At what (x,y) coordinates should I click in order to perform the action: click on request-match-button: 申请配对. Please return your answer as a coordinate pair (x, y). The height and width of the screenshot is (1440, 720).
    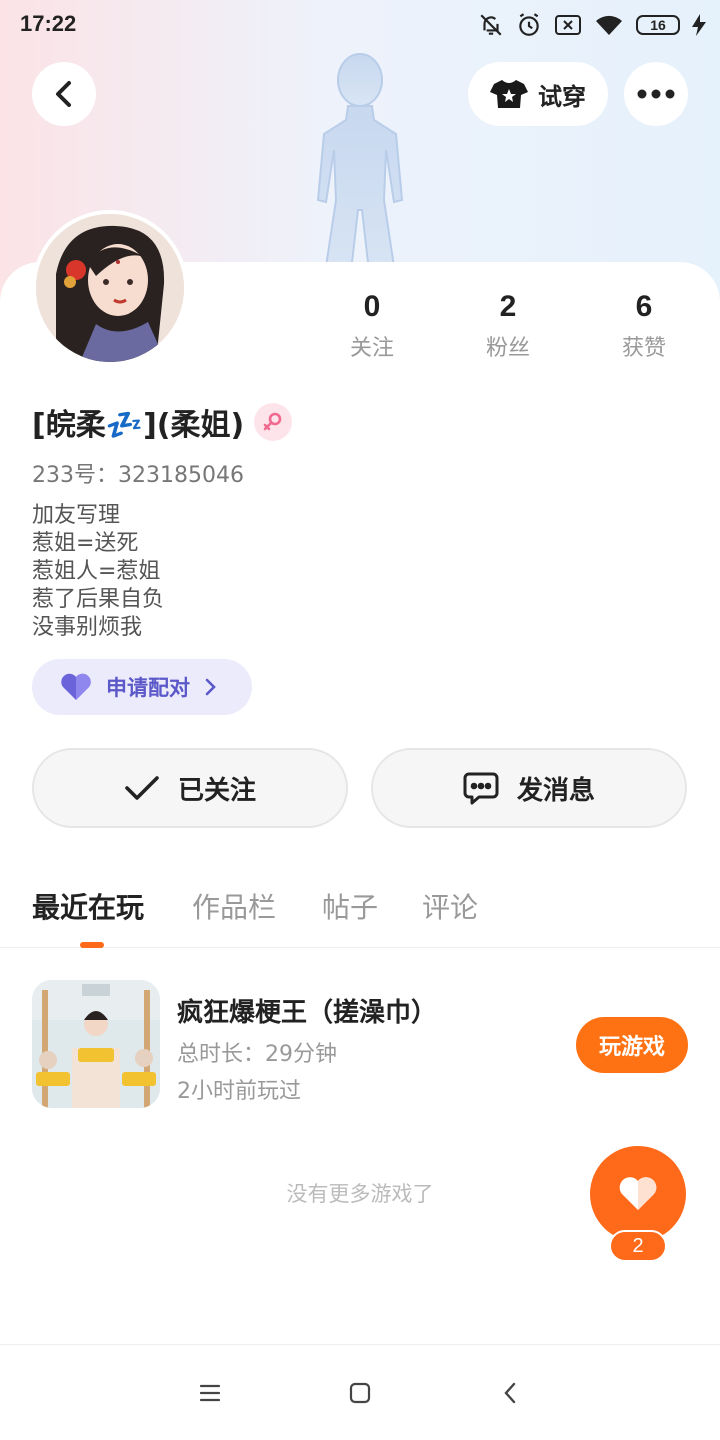
    Looking at the image, I should click on (142, 687).